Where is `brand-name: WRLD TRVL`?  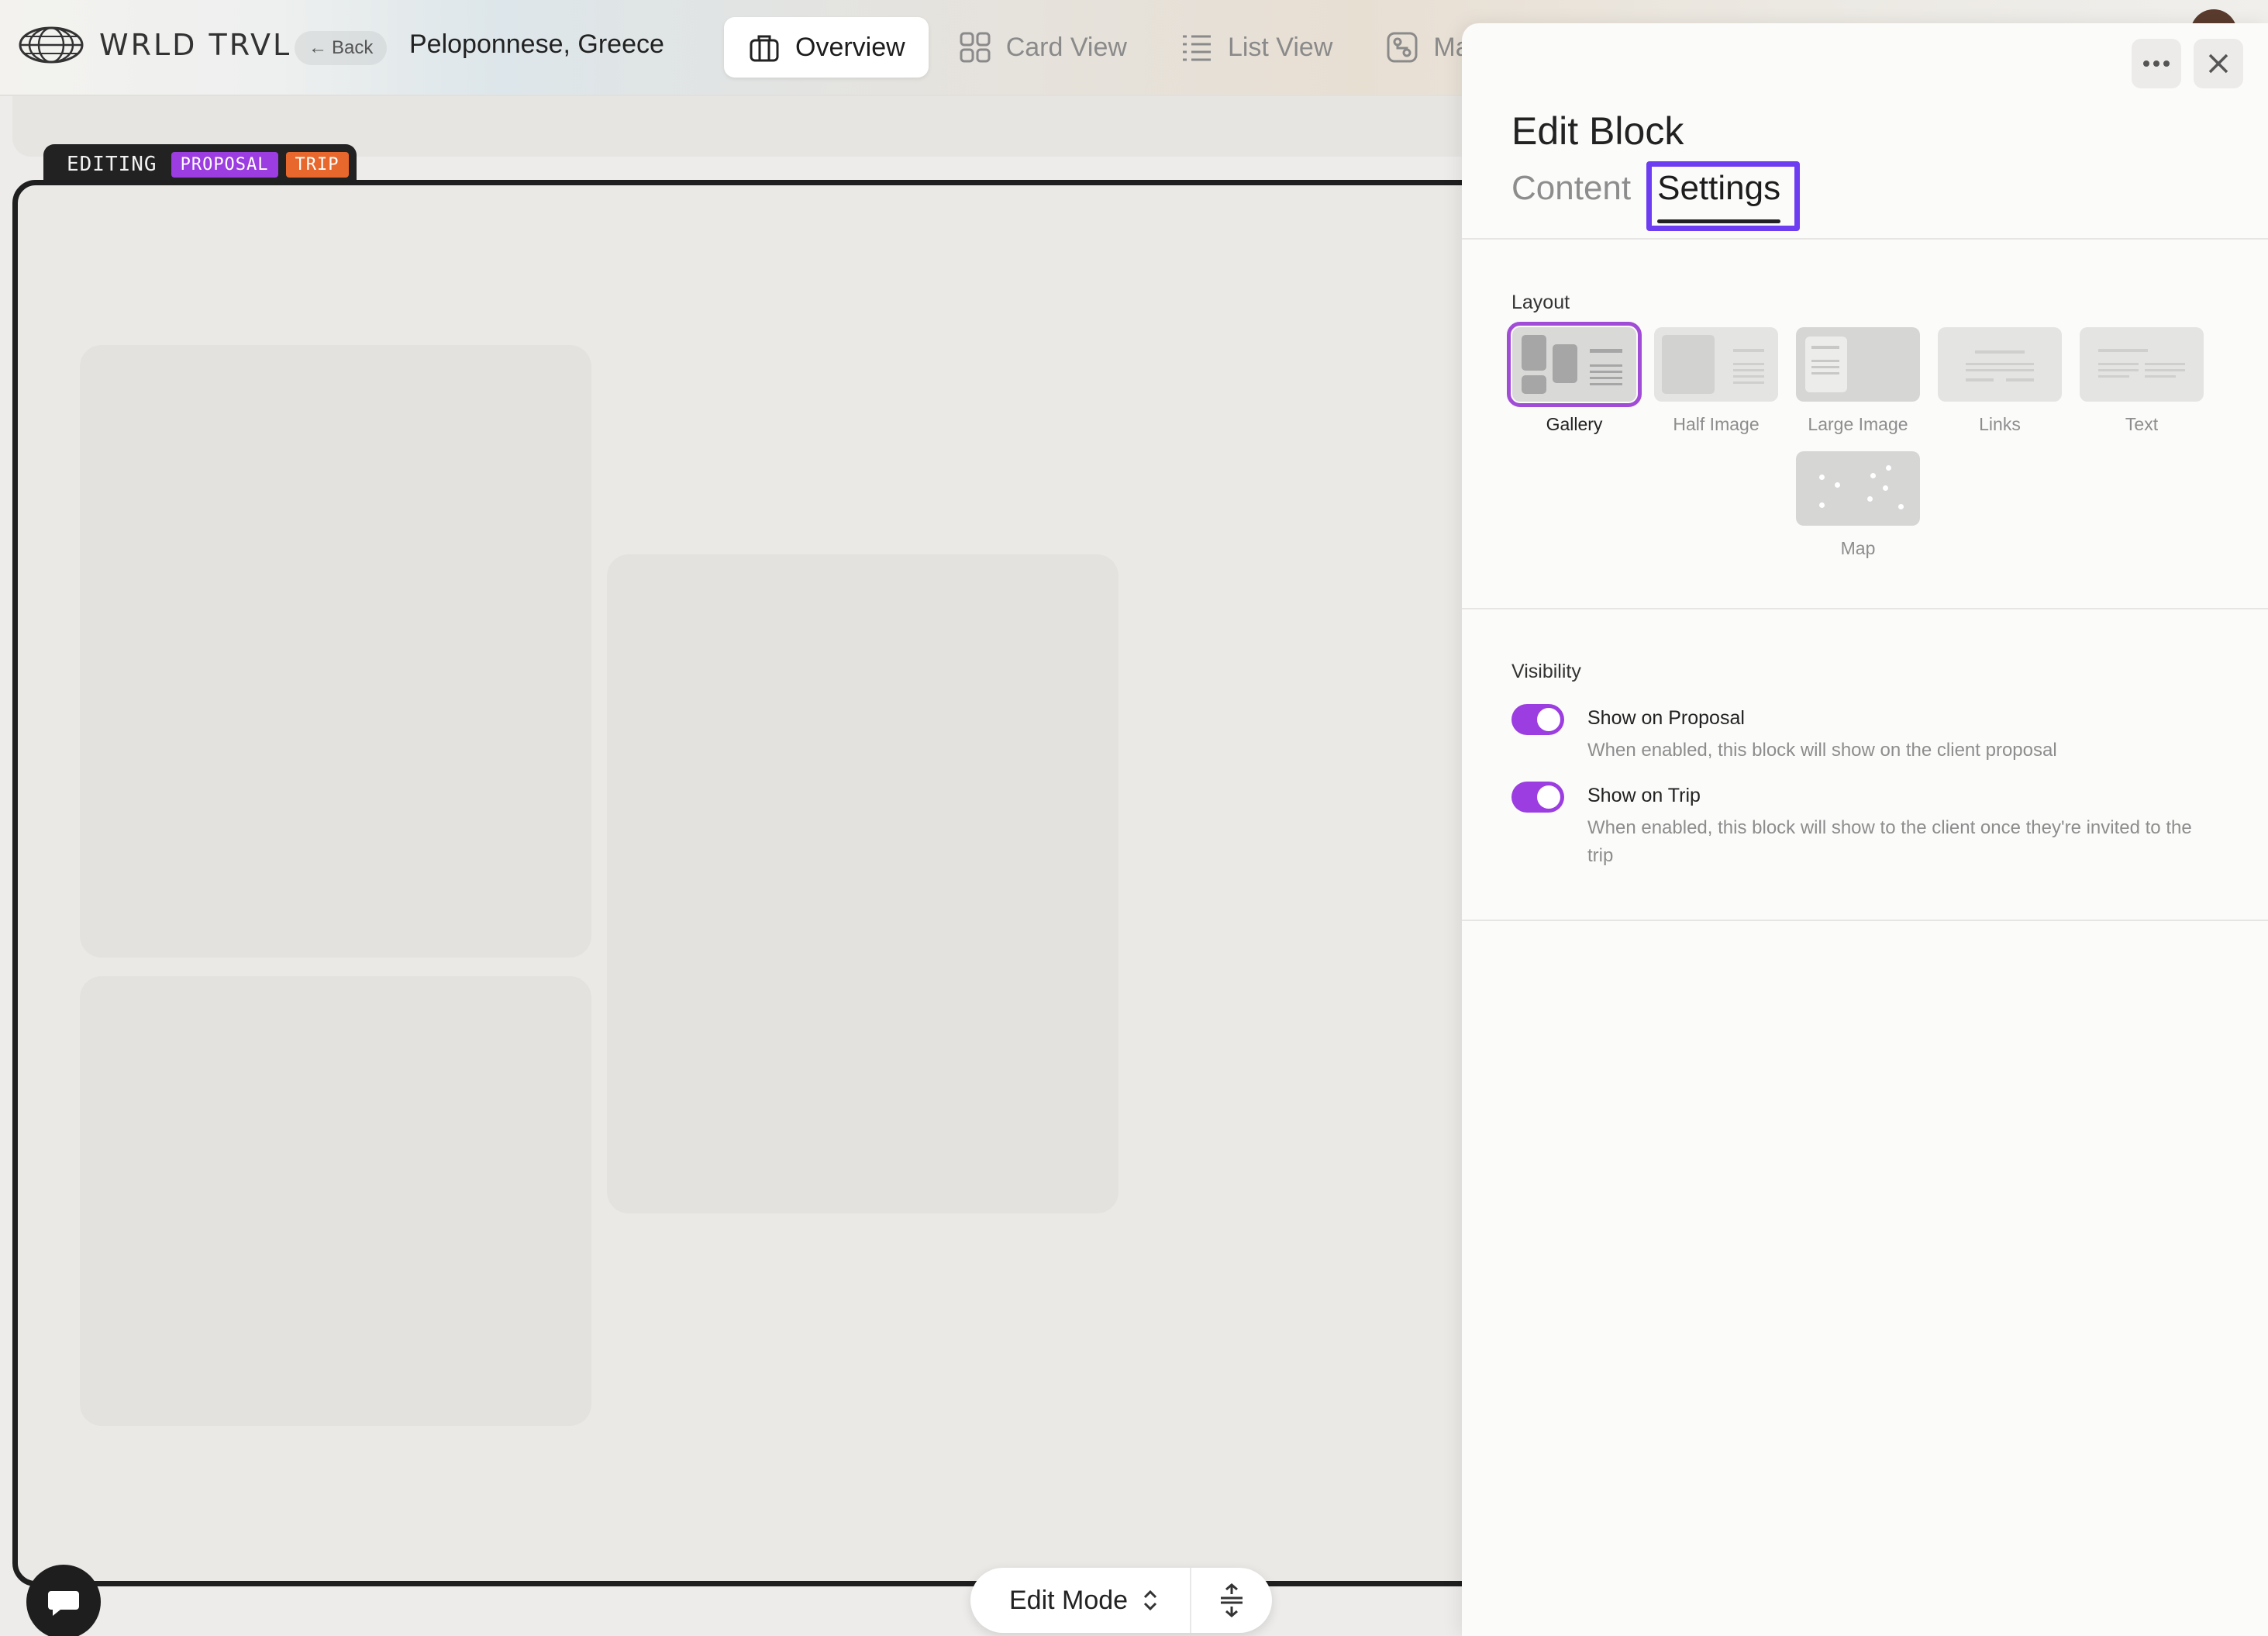
brand-name: WRLD TRVL is located at coordinates (196, 45).